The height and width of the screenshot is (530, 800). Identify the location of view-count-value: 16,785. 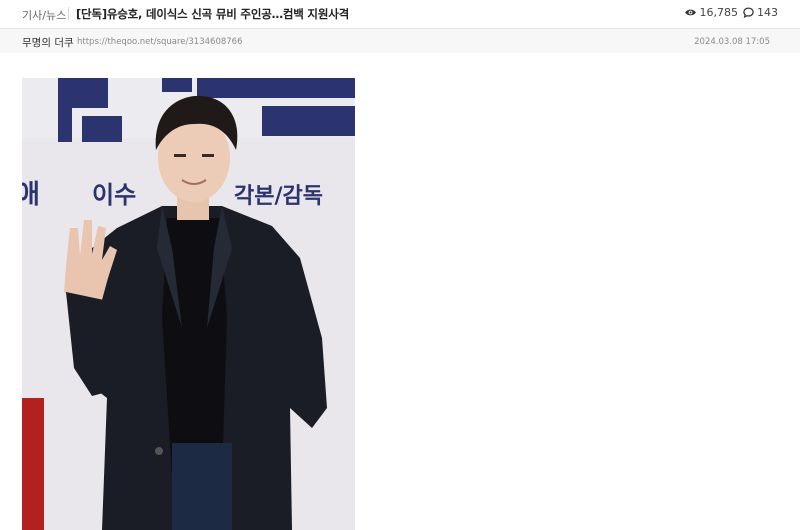
(719, 12).